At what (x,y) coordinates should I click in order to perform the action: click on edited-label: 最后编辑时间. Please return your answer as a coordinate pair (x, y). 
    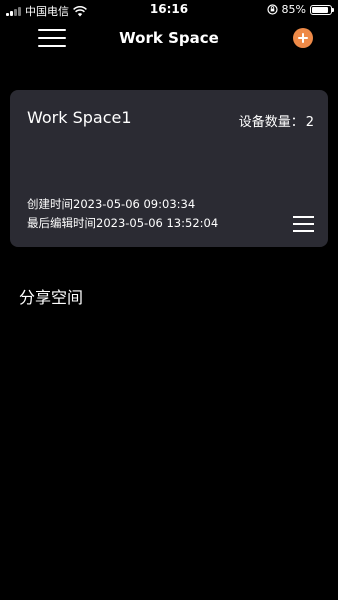
    Looking at the image, I should click on (61, 223).